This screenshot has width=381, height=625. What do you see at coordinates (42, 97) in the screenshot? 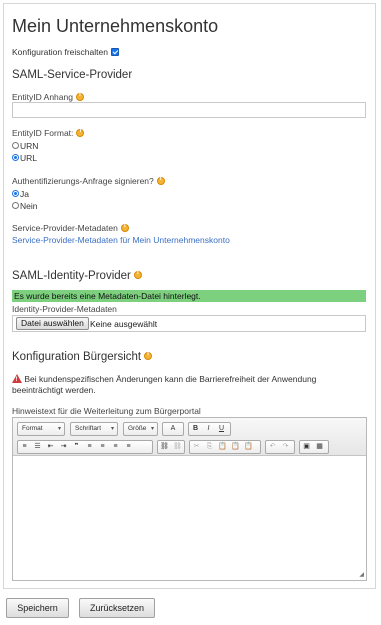
I see `entityid-suffix-label: EntityID Anhang` at bounding box center [42, 97].